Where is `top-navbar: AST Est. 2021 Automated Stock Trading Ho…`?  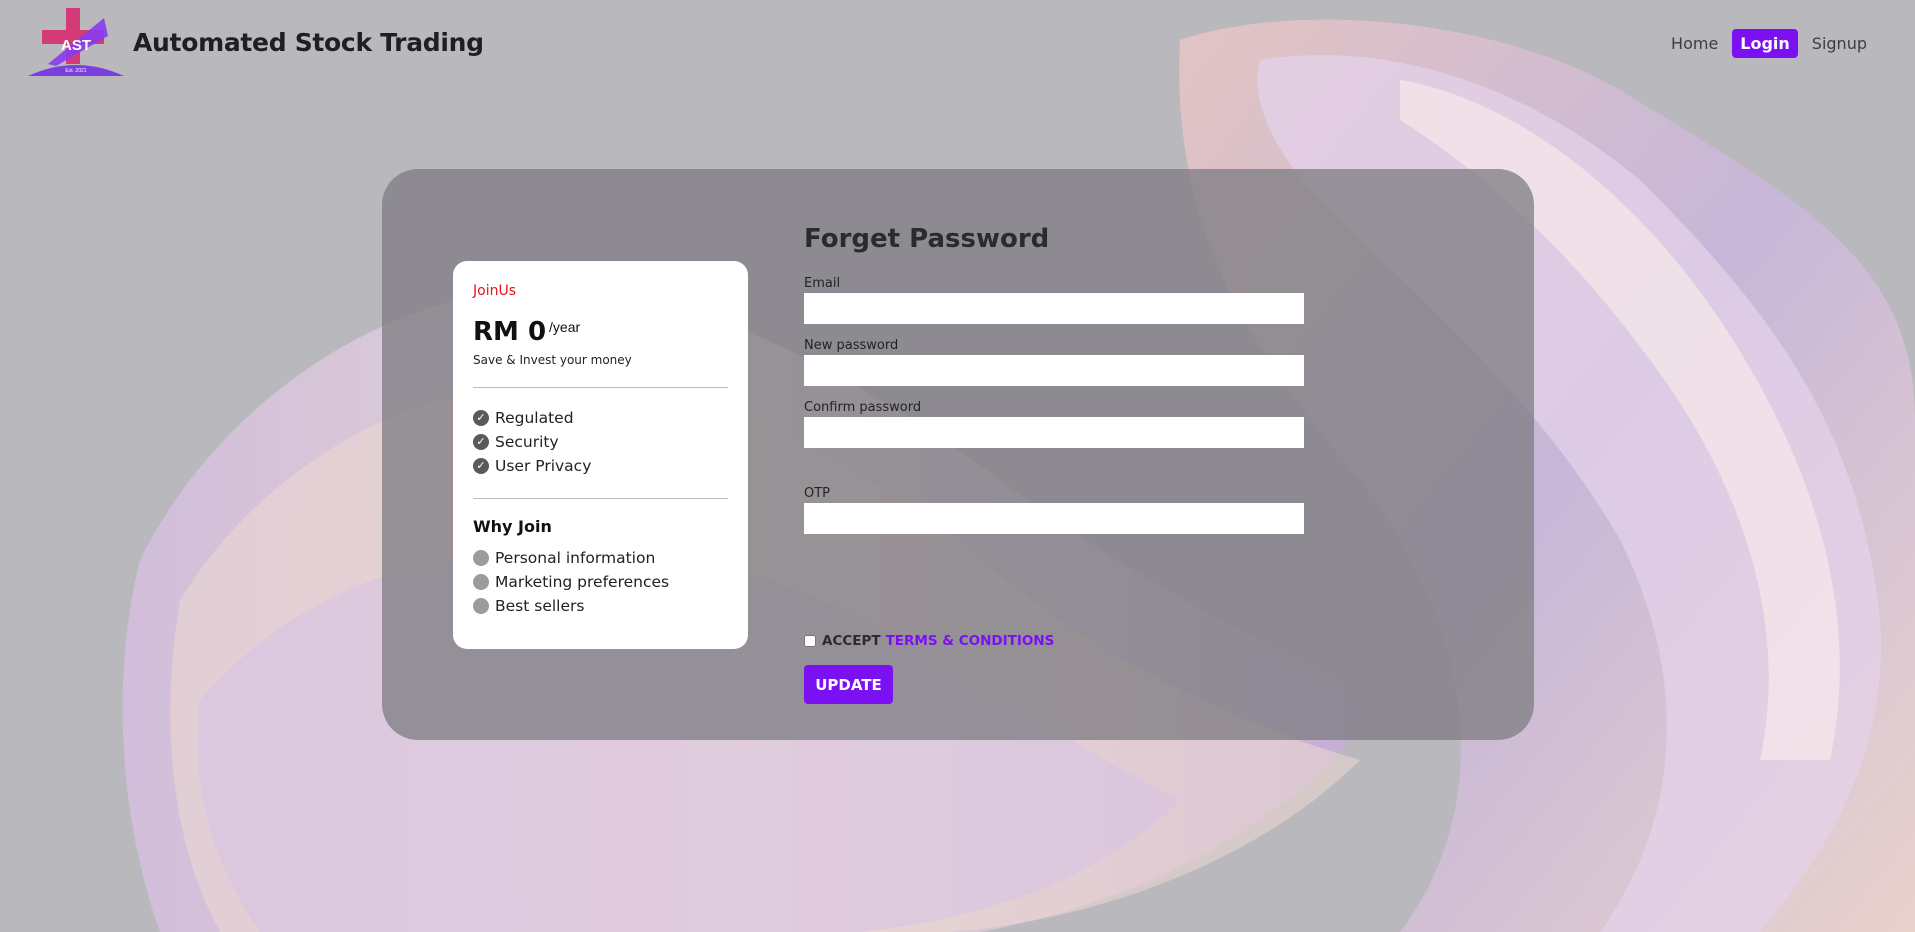 top-navbar: AST Est. 2021 Automated Stock Trading Ho… is located at coordinates (957, 45).